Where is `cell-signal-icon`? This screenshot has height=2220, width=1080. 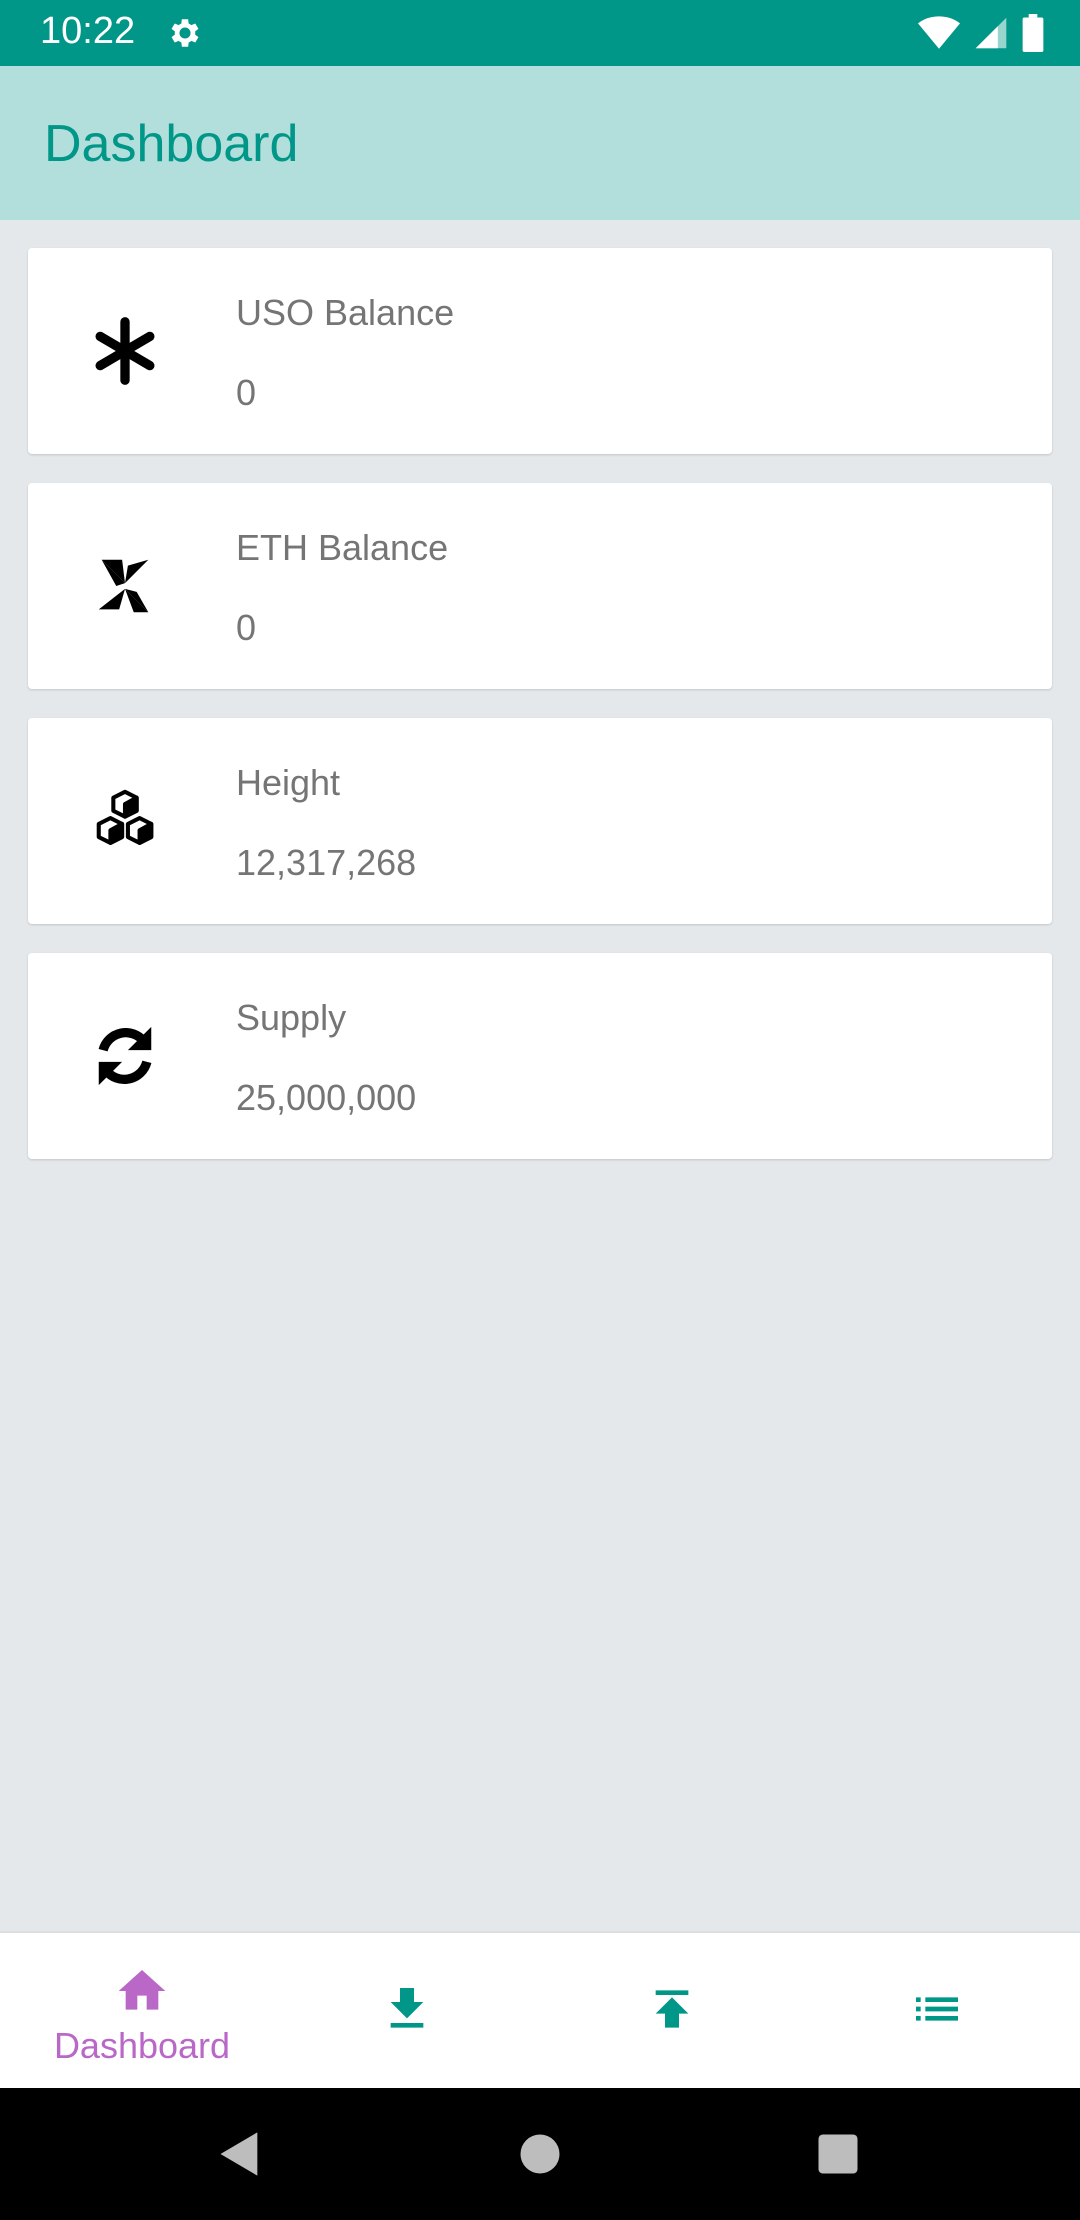
cell-signal-icon is located at coordinates (991, 33).